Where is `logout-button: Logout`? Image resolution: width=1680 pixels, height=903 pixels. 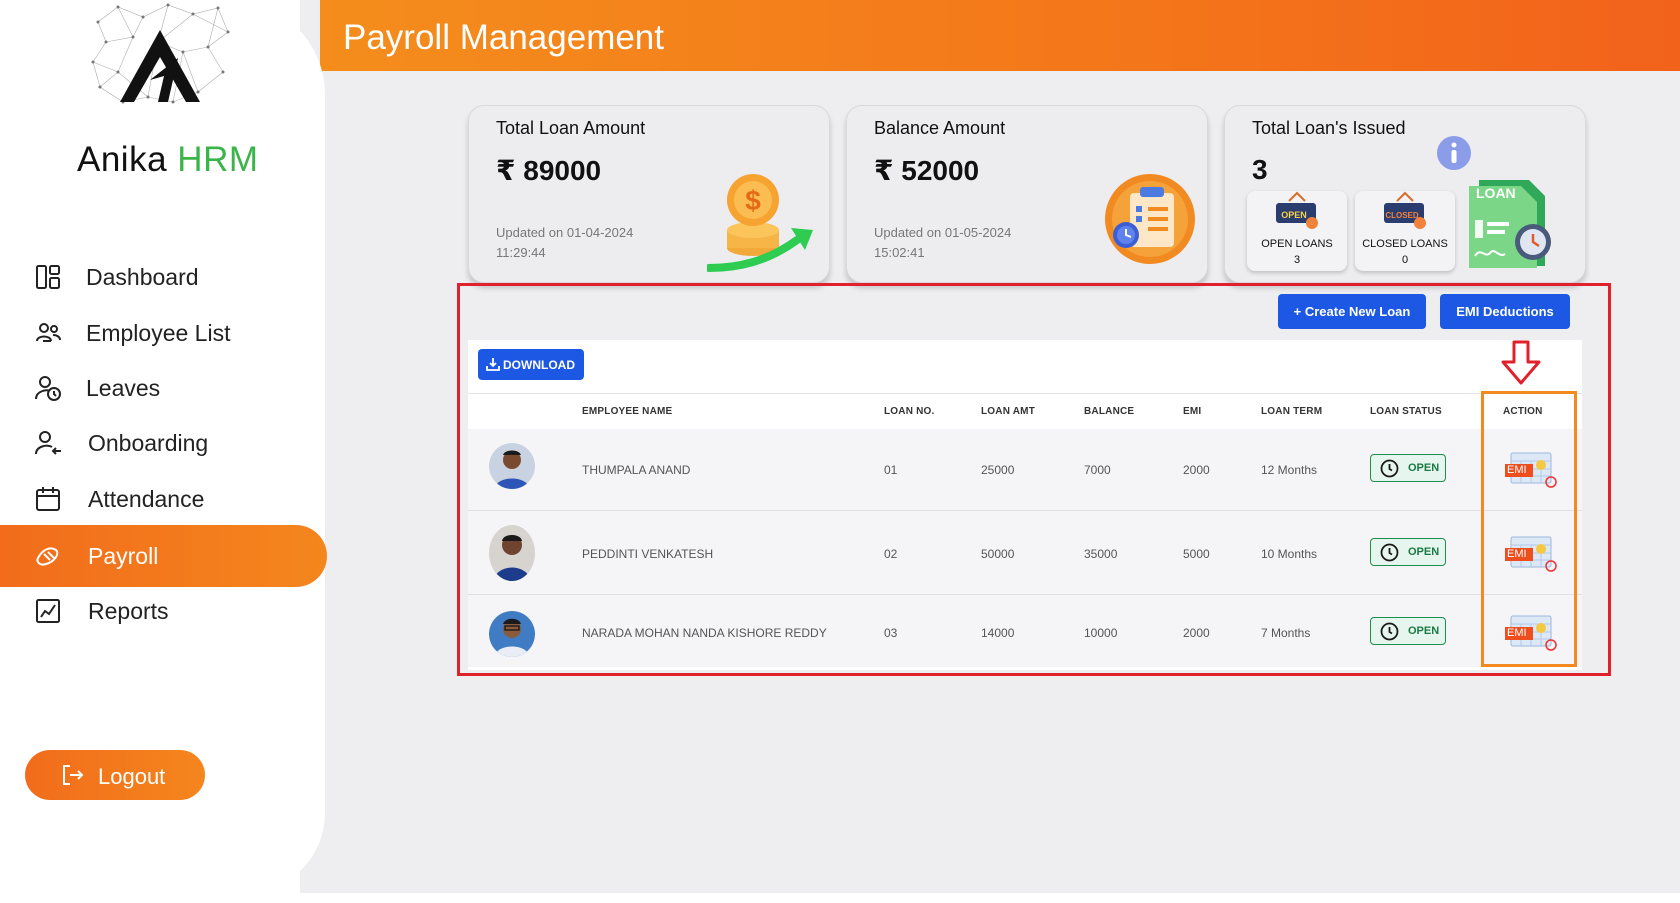
logout-button: Logout is located at coordinates (115, 775).